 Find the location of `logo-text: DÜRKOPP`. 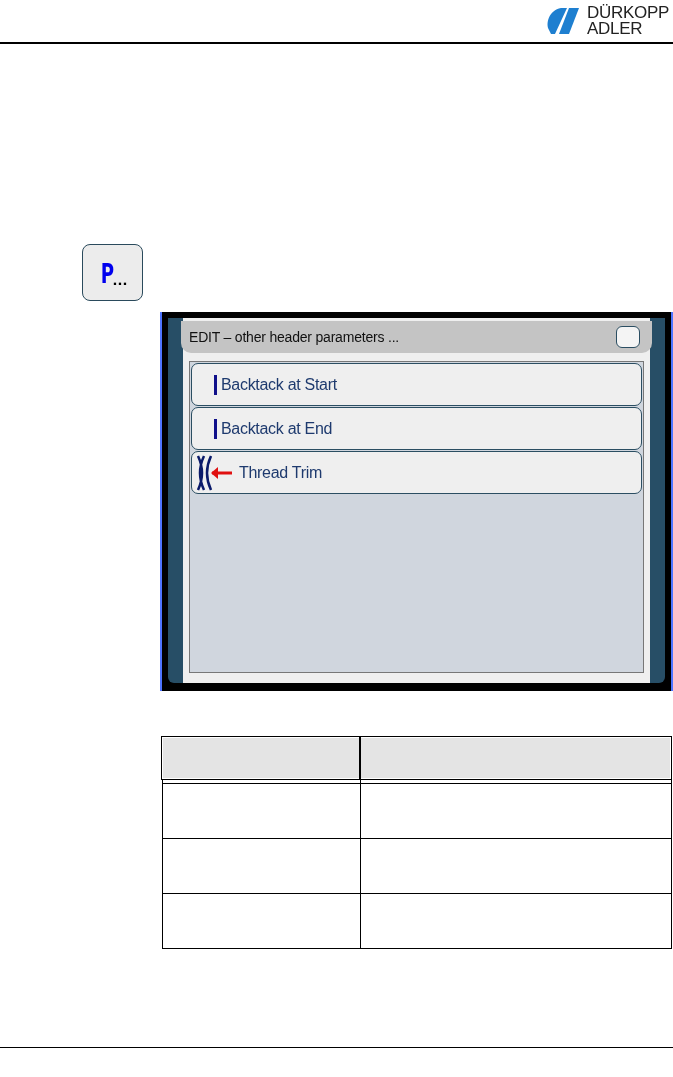

logo-text: DÜRKOPP is located at coordinates (628, 13).